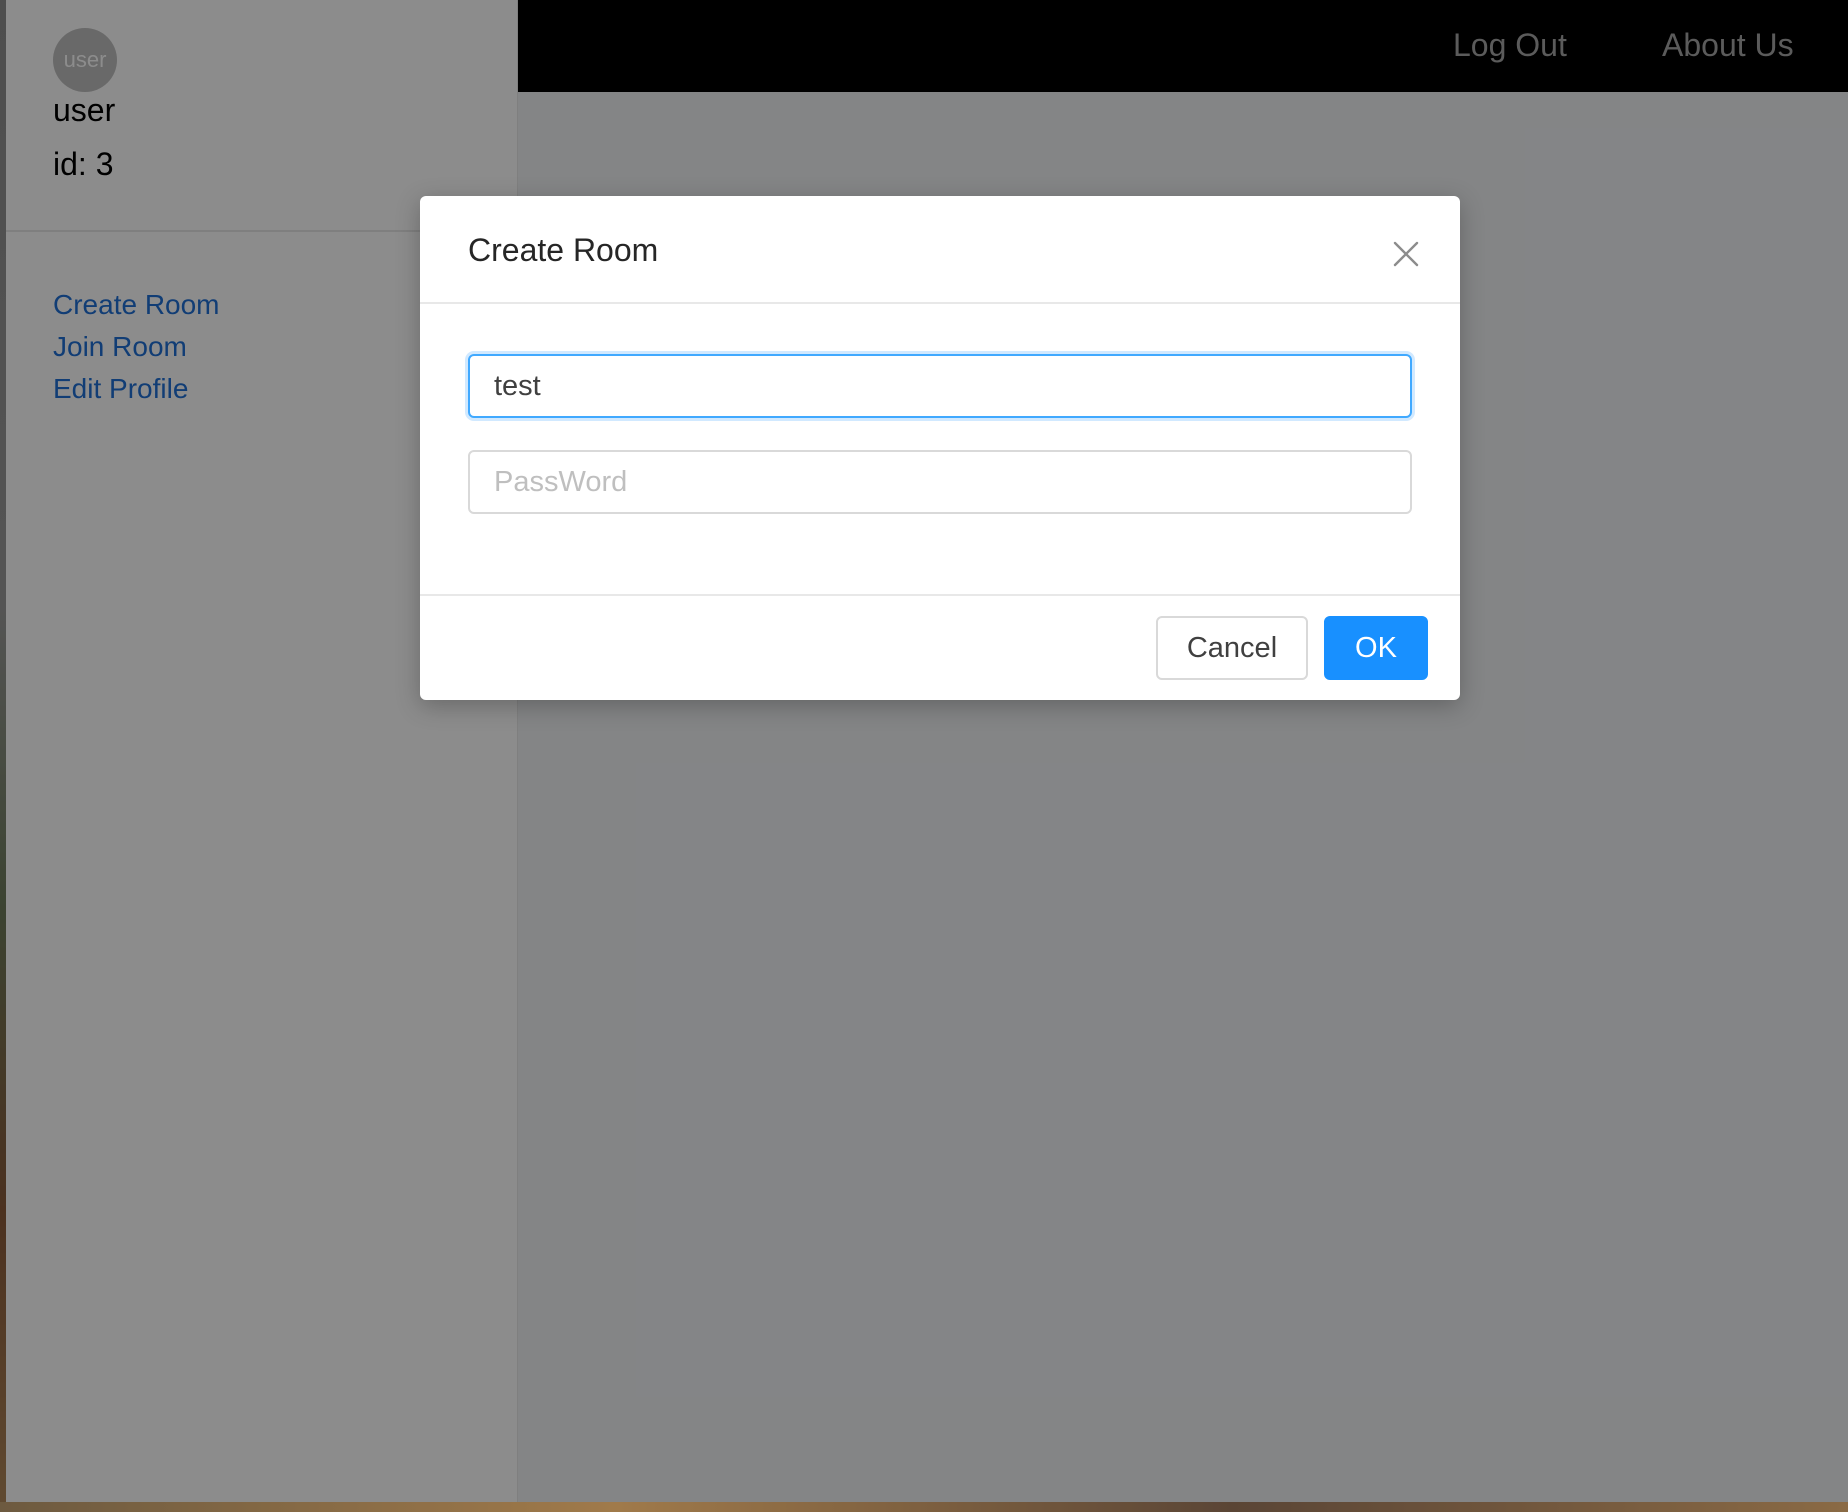 Image resolution: width=1848 pixels, height=1512 pixels. What do you see at coordinates (924, 1507) in the screenshot?
I see `desktop-bottom-edge` at bounding box center [924, 1507].